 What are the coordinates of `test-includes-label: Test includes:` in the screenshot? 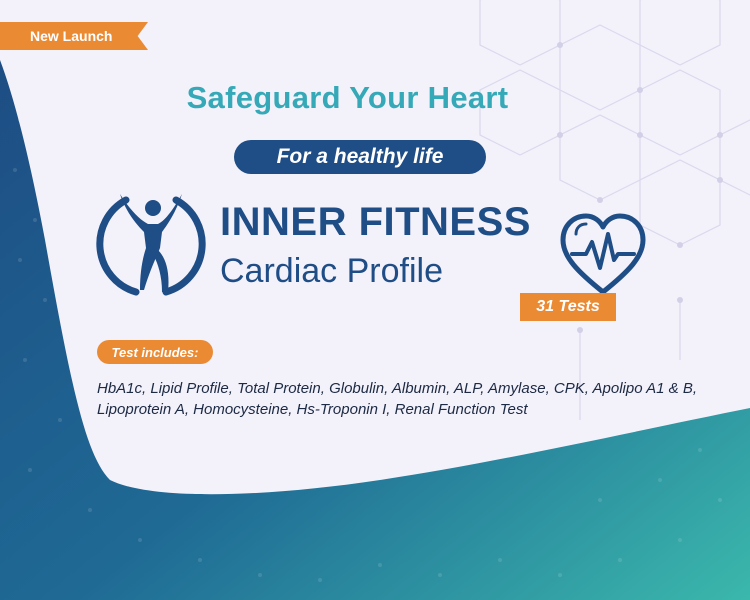 It's located at (155, 352).